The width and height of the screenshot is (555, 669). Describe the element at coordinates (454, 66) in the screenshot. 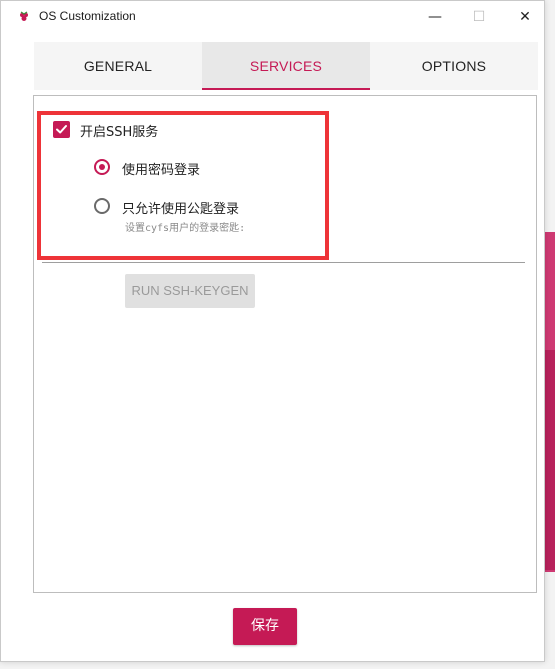

I see `tab-options: OPTIONS` at that location.